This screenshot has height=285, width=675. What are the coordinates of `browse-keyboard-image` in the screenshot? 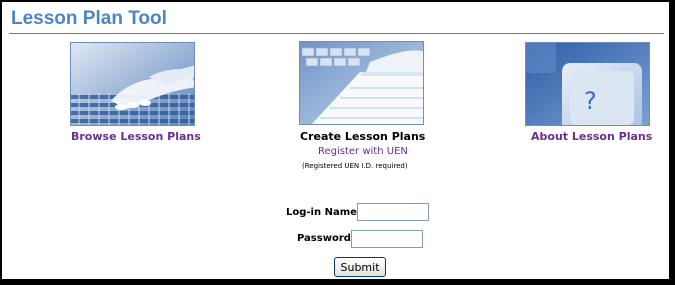 It's located at (132, 84).